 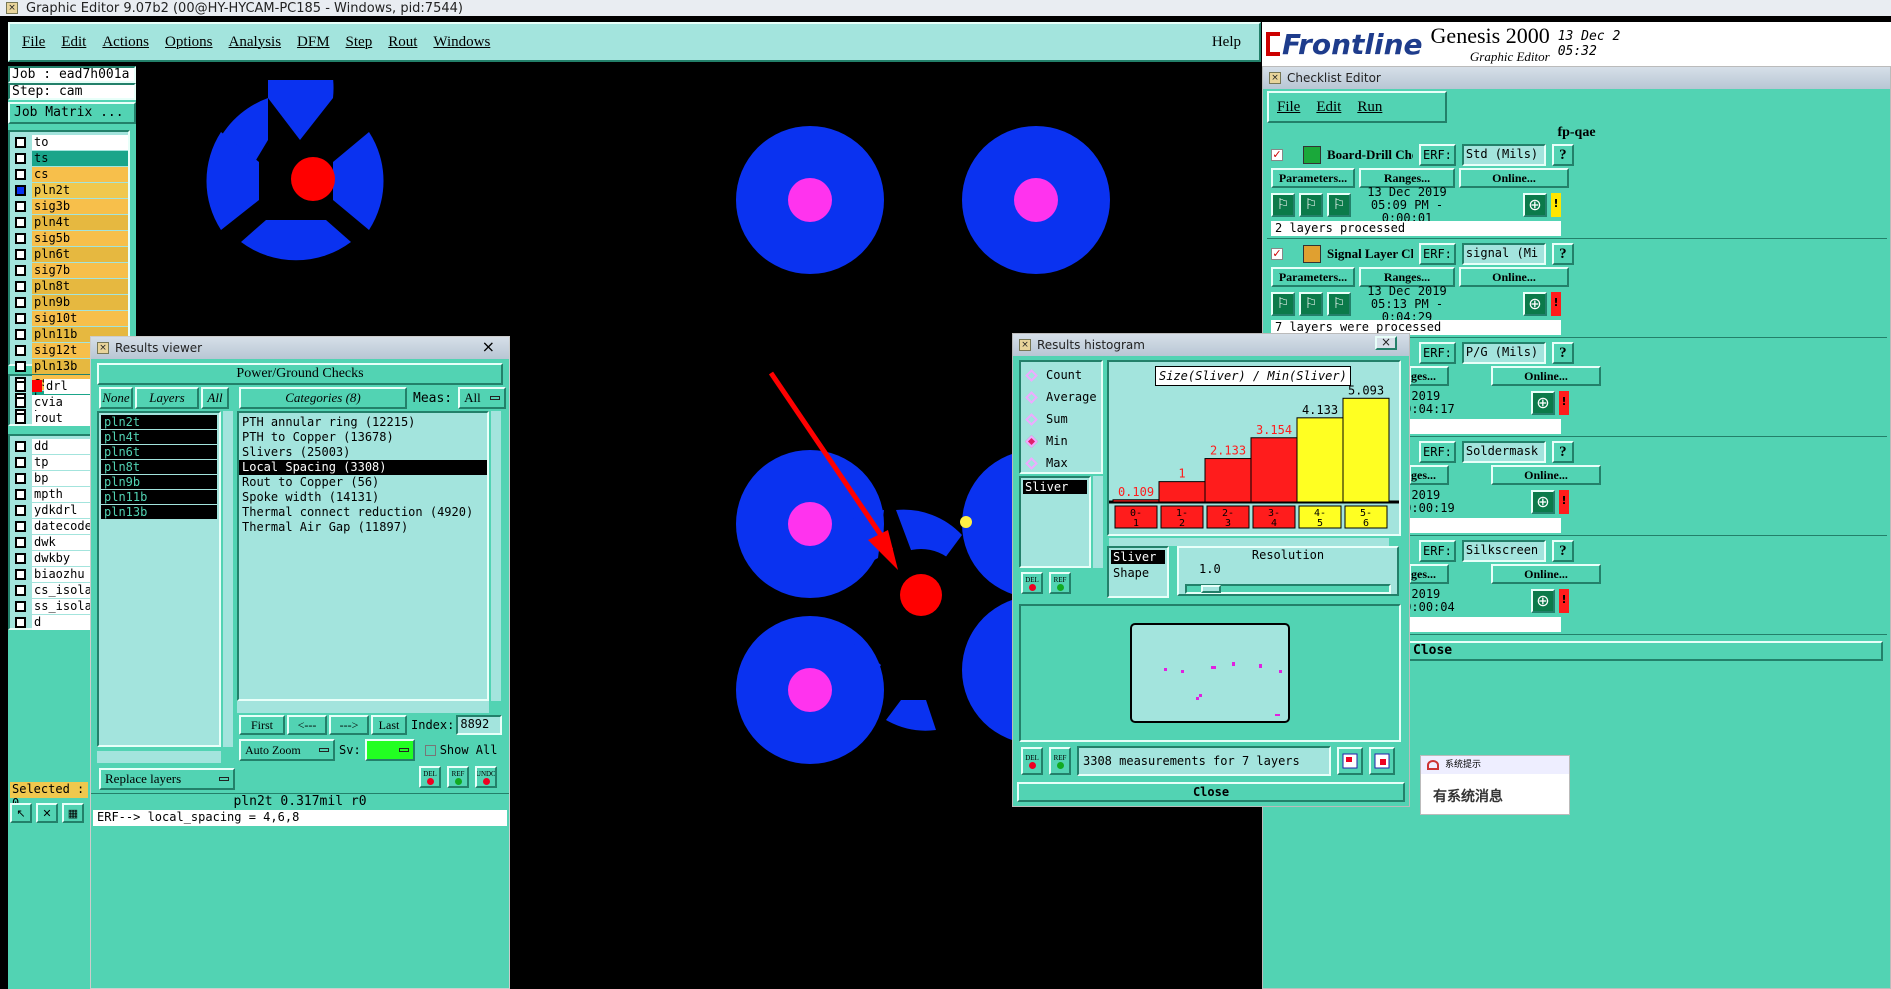 What do you see at coordinates (1061, 441) in the screenshot?
I see `measure-option: Min` at bounding box center [1061, 441].